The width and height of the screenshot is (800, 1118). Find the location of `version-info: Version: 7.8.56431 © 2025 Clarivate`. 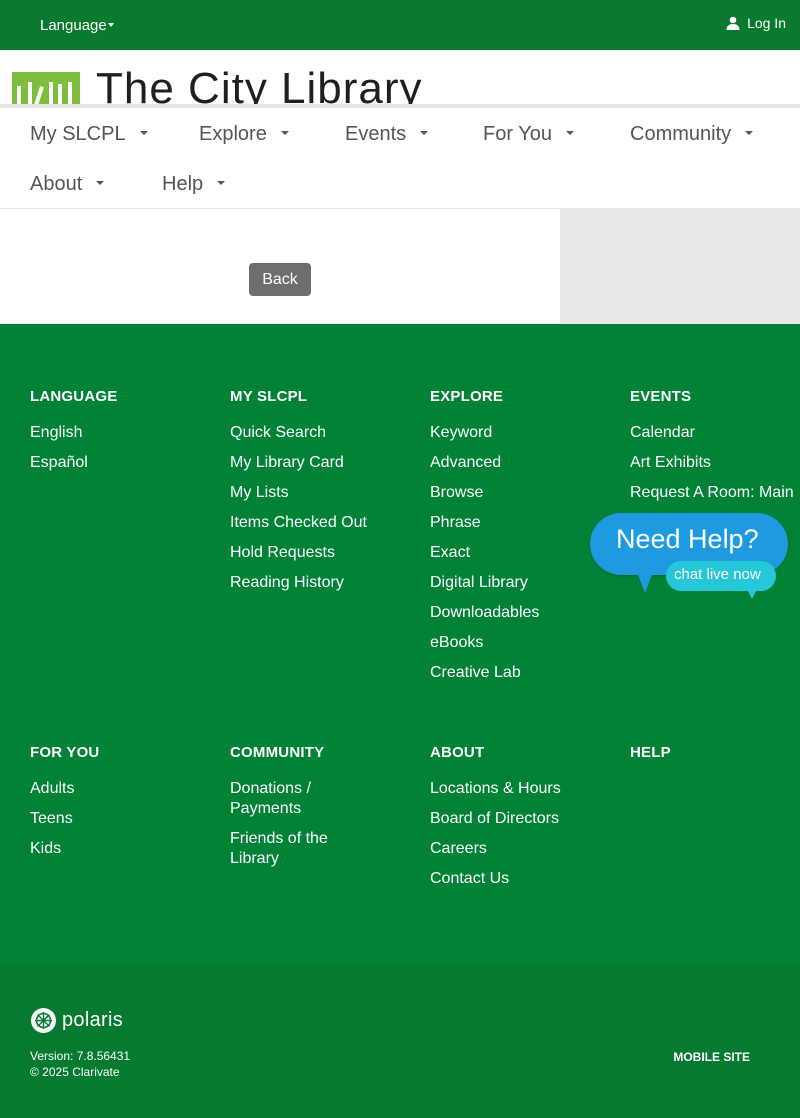

version-info: Version: 7.8.56431 © 2025 Clarivate is located at coordinates (80, 1064).